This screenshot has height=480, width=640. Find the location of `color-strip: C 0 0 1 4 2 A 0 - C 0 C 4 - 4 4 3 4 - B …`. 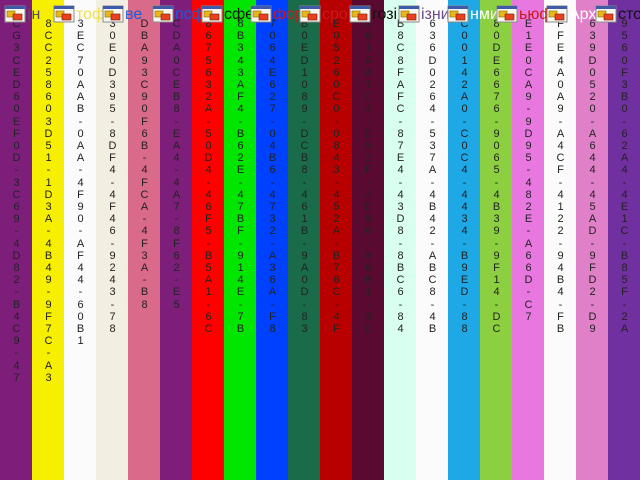

color-strip: C 0 0 1 4 2 A 0 - C 0 C 4 - 4 4 3 4 - B … is located at coordinates (464, 240).